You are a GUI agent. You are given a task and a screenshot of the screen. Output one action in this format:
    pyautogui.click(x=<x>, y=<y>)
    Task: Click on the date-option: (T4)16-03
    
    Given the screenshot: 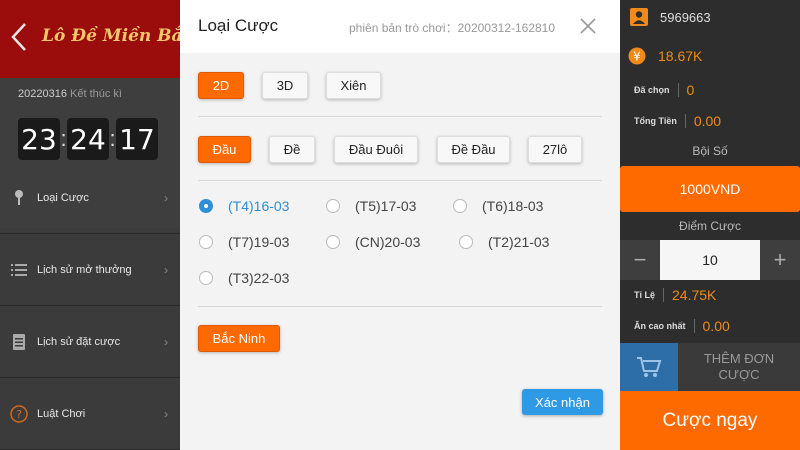 What is the action you would take?
    pyautogui.click(x=244, y=206)
    